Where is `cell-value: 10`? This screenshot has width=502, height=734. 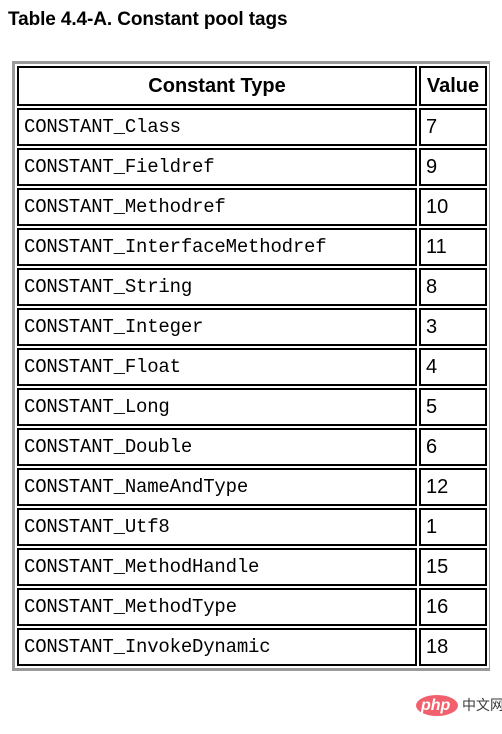
cell-value: 10 is located at coordinates (453, 207).